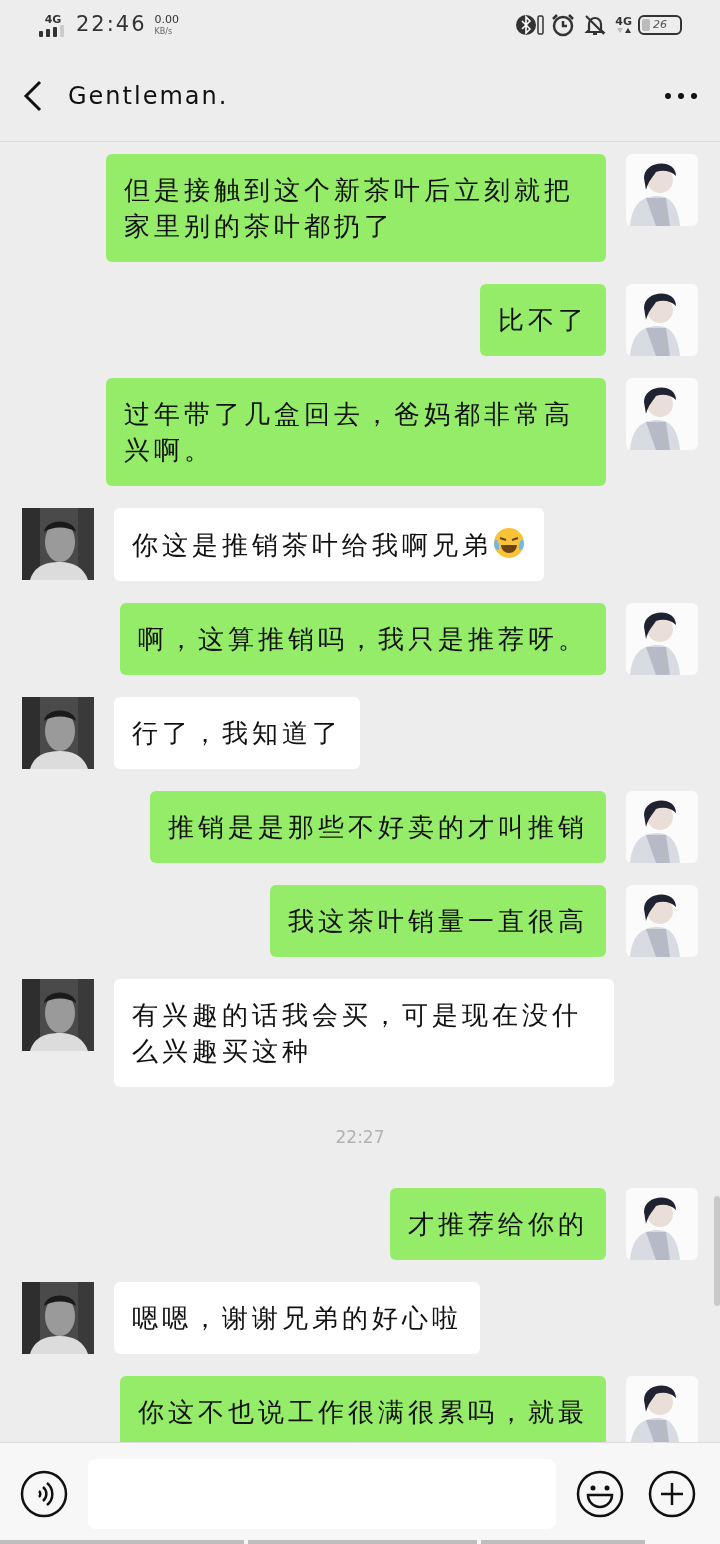 This screenshot has width=720, height=1544. What do you see at coordinates (378, 827) in the screenshot?
I see `message-bubble: 推销是是那些不好卖的才叫推销` at bounding box center [378, 827].